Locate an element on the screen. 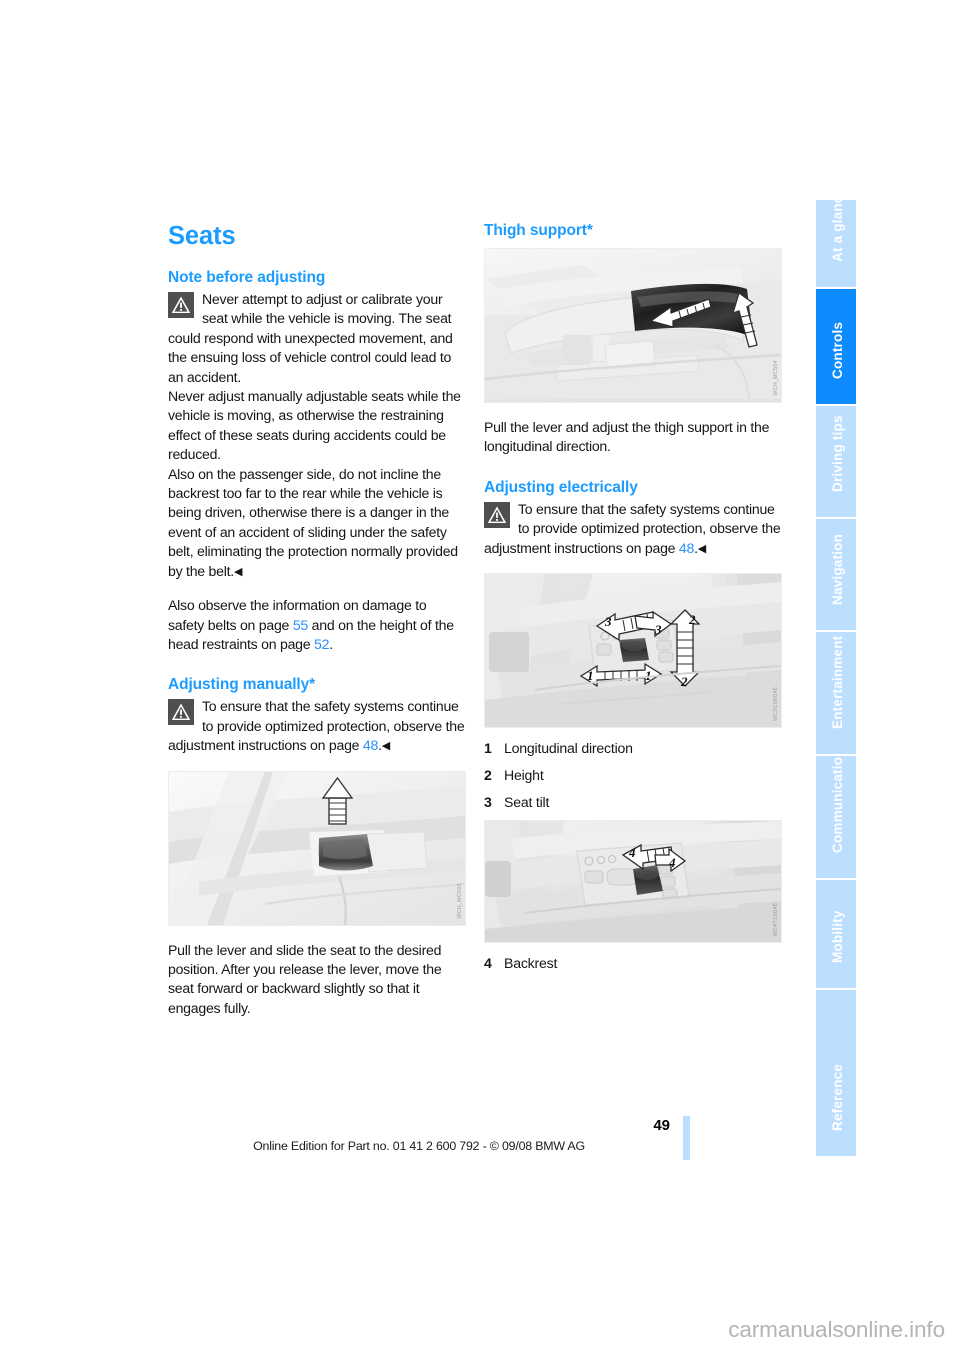 This screenshot has width=960, height=1358. legend-number: 2 is located at coordinates (488, 775).